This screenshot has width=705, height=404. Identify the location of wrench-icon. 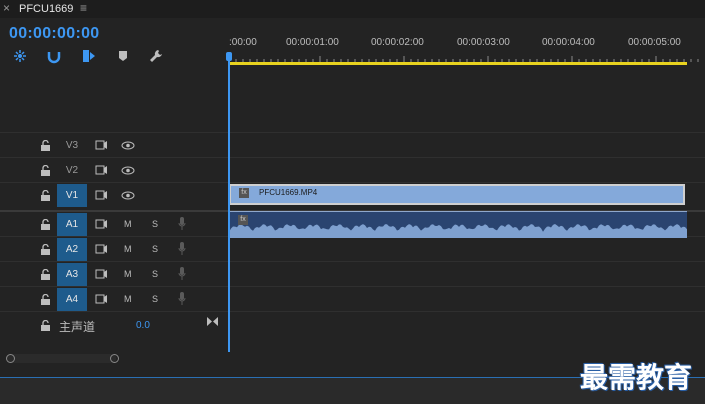
(156, 56).